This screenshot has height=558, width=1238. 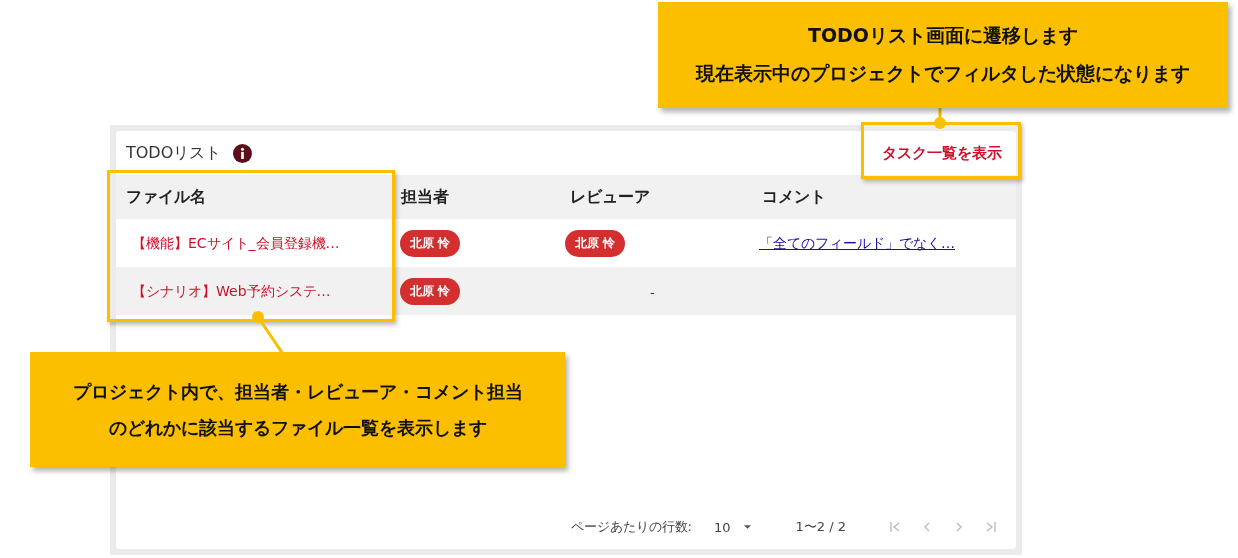 What do you see at coordinates (942, 35) in the screenshot?
I see `callout-text: TODOリスト画面に遷移します` at bounding box center [942, 35].